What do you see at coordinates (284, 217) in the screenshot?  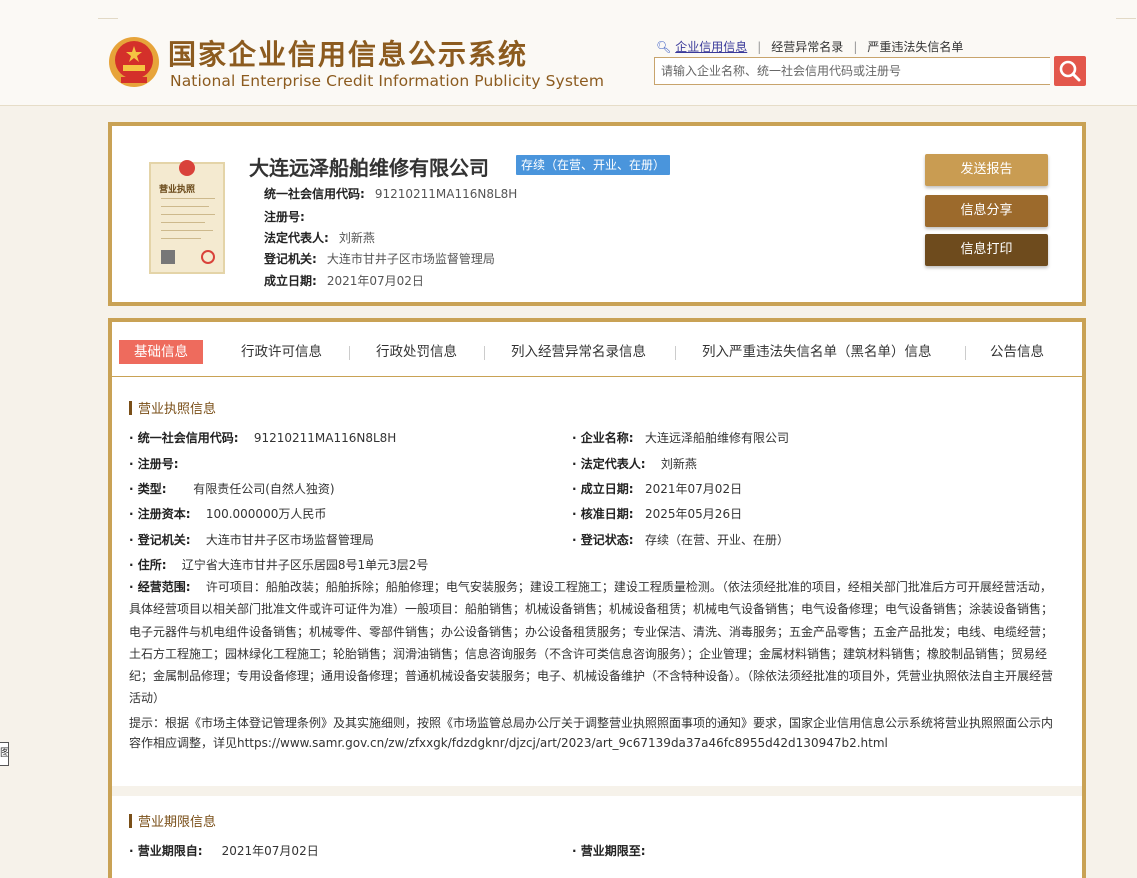 I see `reg-no-row: 注册号:` at bounding box center [284, 217].